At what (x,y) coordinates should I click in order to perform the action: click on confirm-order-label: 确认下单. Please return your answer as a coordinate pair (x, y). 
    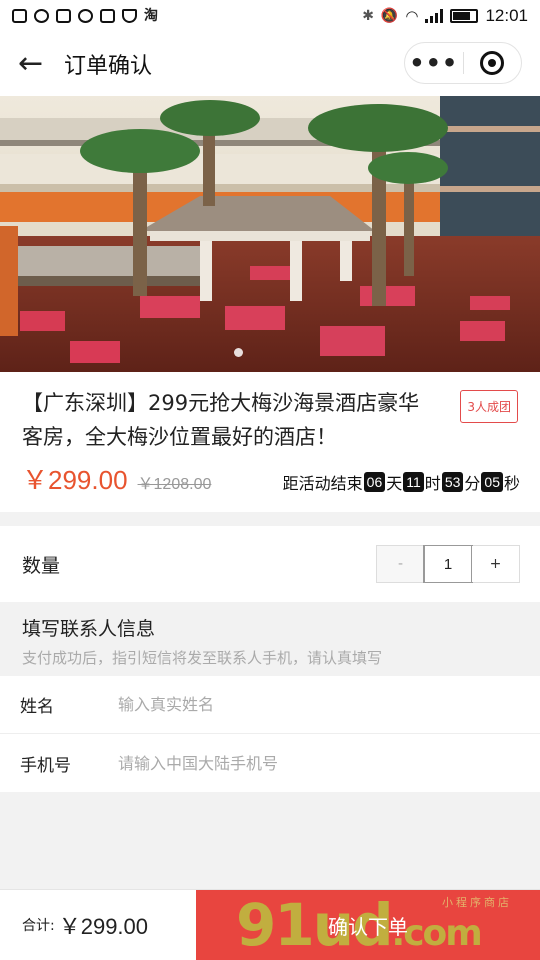
    Looking at the image, I should click on (368, 926).